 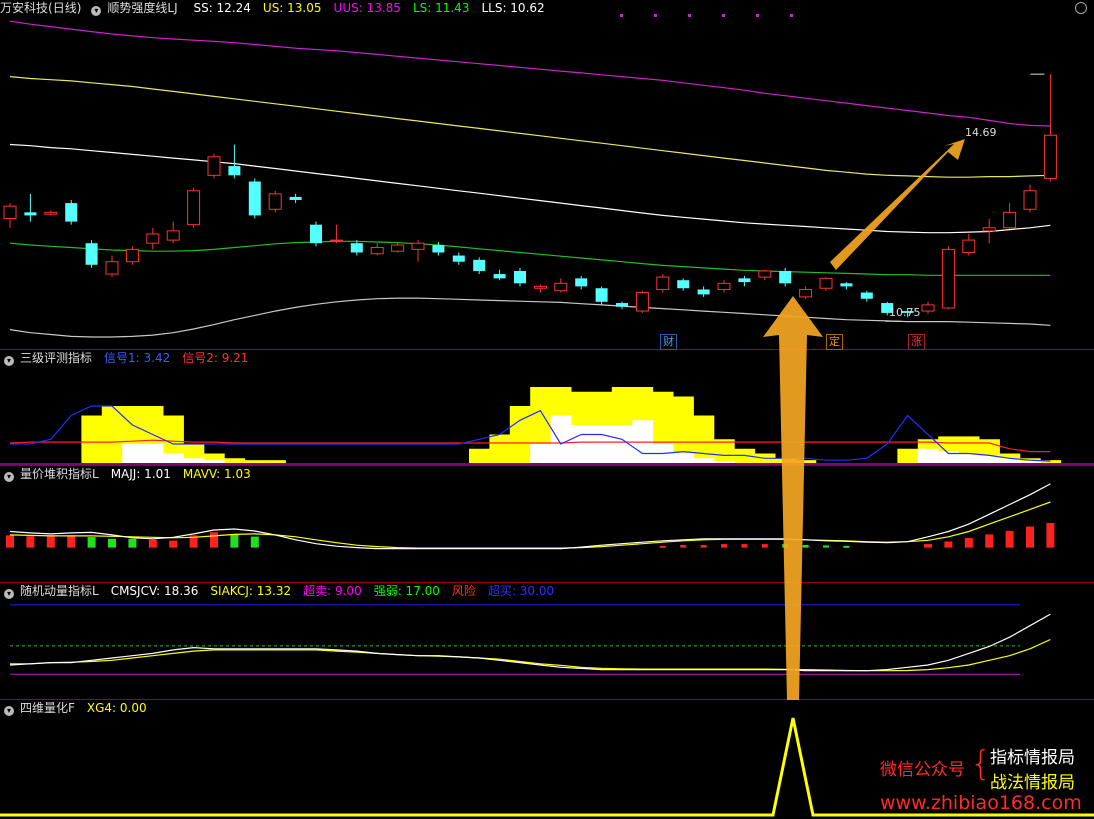 What do you see at coordinates (905, 312) in the screenshot?
I see `low-price-label: 10.75` at bounding box center [905, 312].